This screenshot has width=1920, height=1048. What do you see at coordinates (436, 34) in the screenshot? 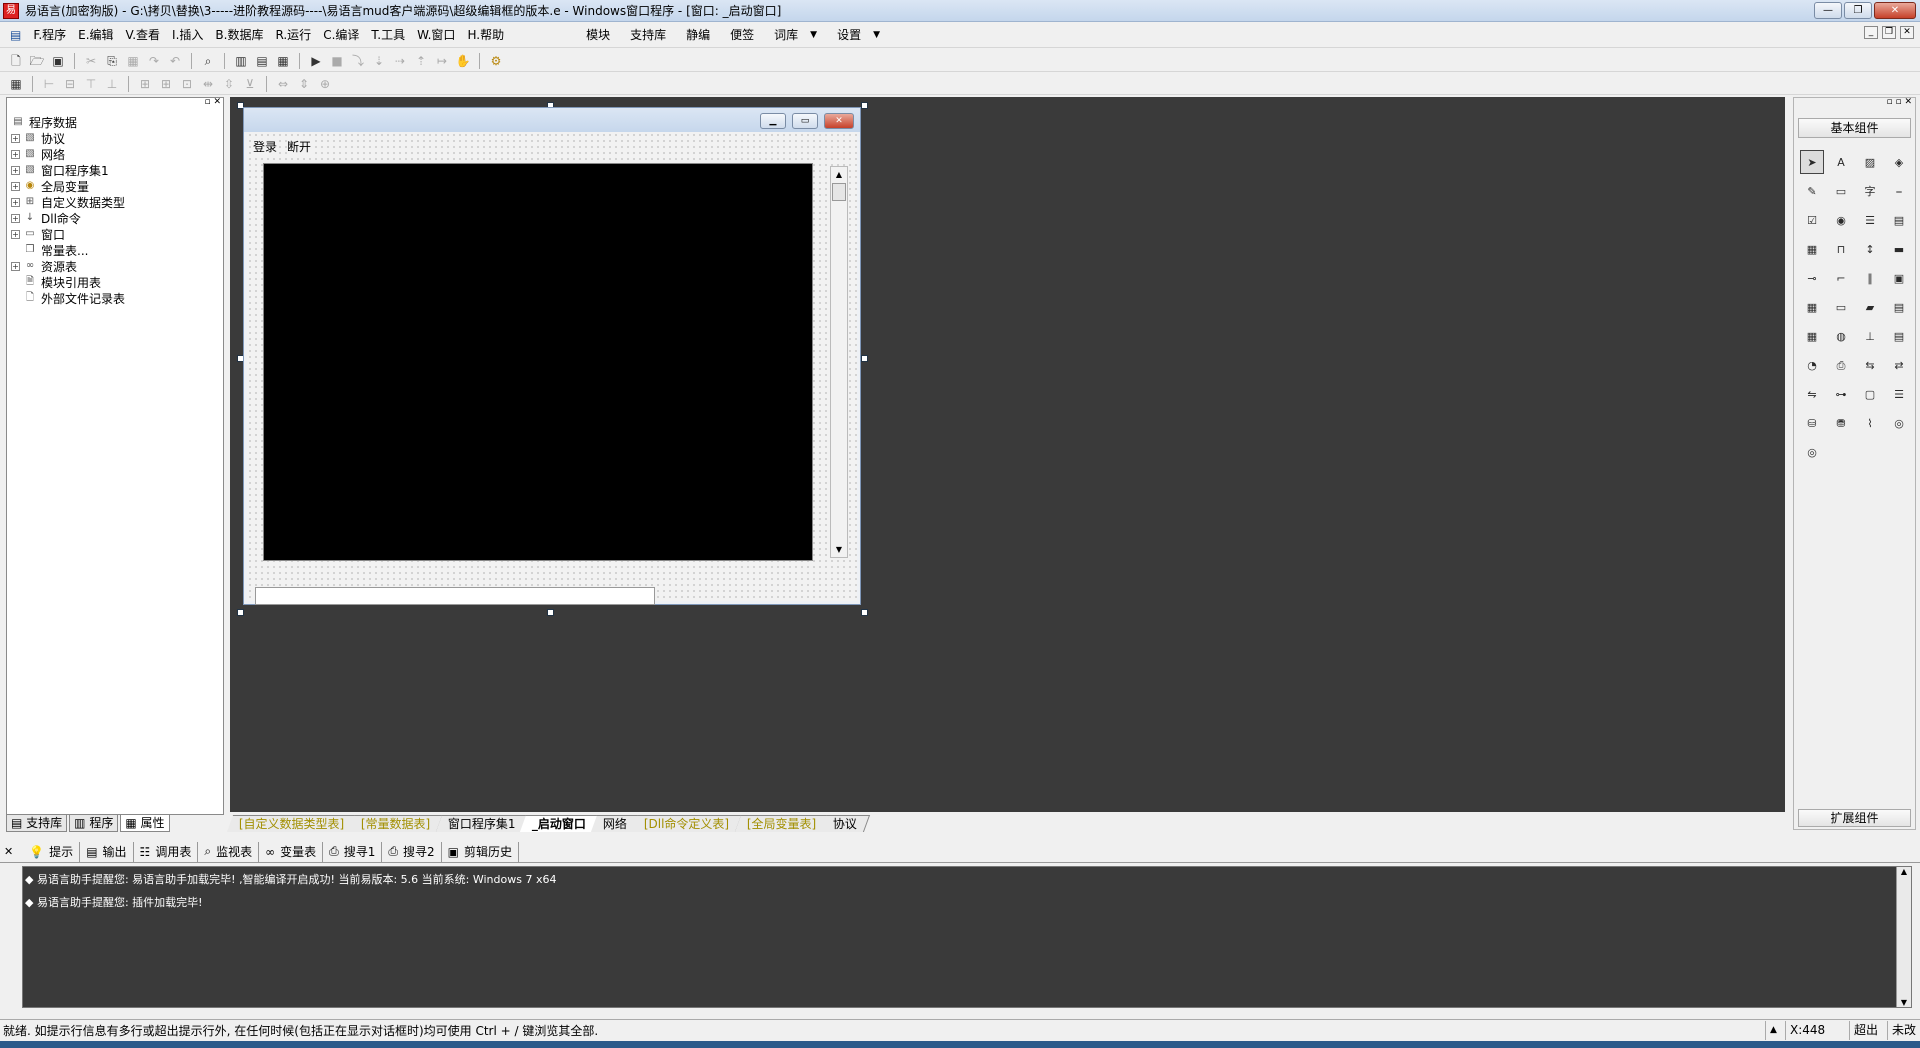
I see `menu-window: W.窗口` at bounding box center [436, 34].